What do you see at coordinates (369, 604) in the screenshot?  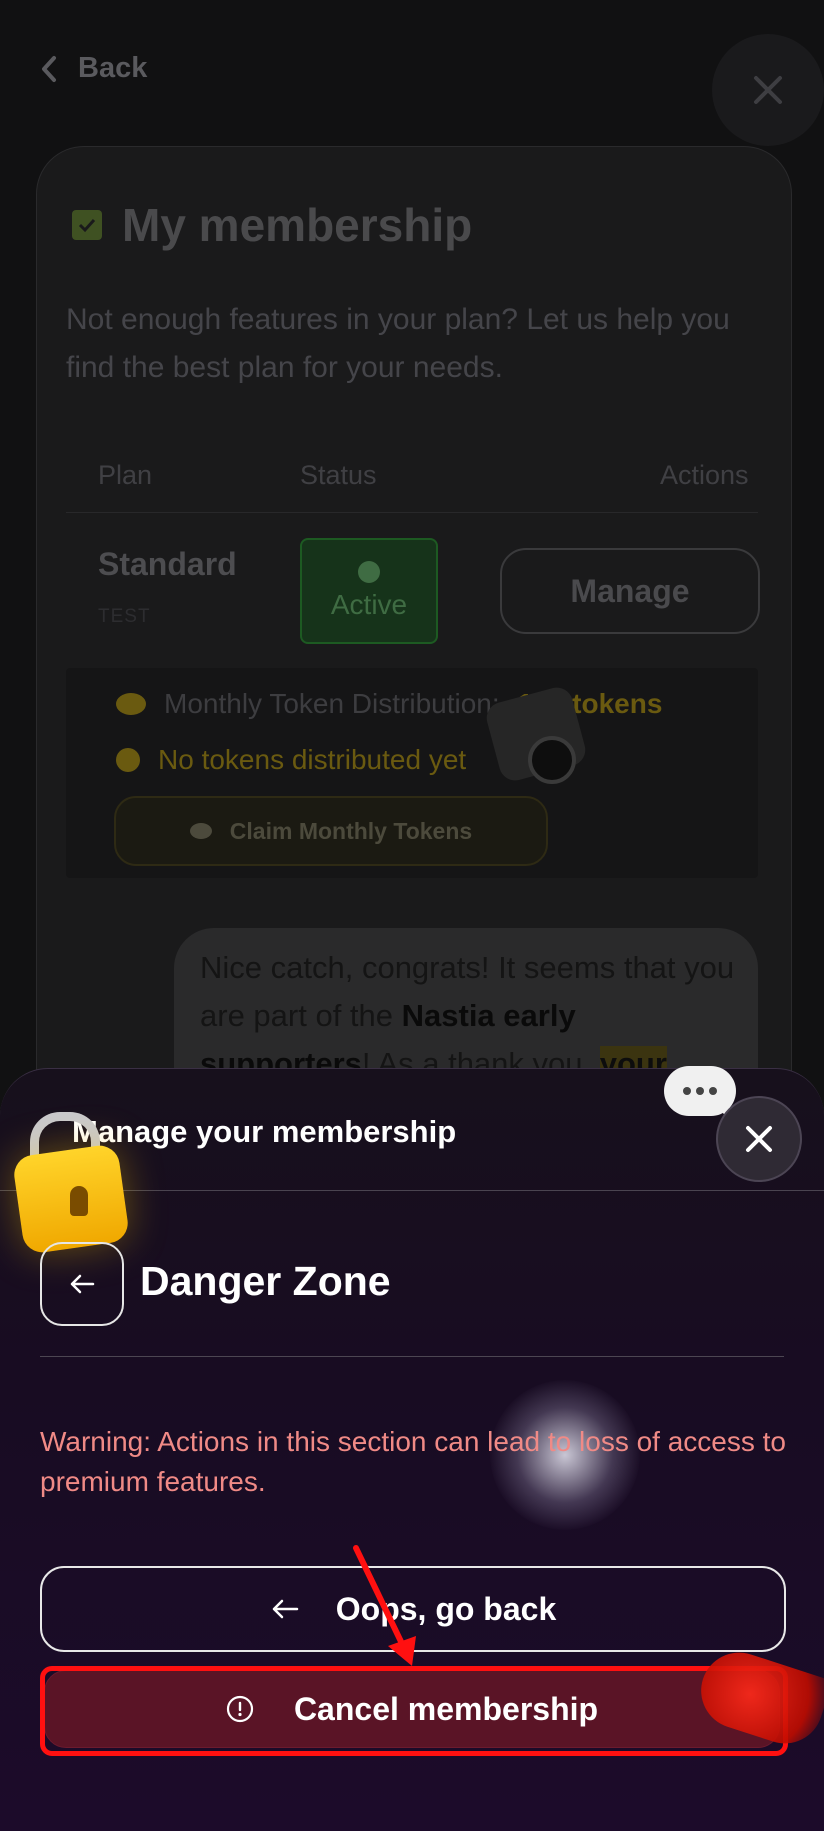 I see `status-label: Active` at bounding box center [369, 604].